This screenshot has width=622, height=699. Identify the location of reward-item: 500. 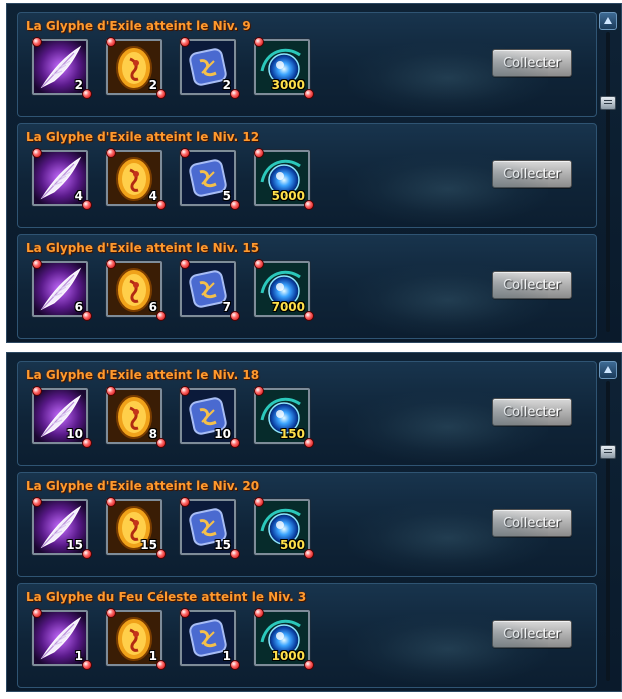
(284, 529).